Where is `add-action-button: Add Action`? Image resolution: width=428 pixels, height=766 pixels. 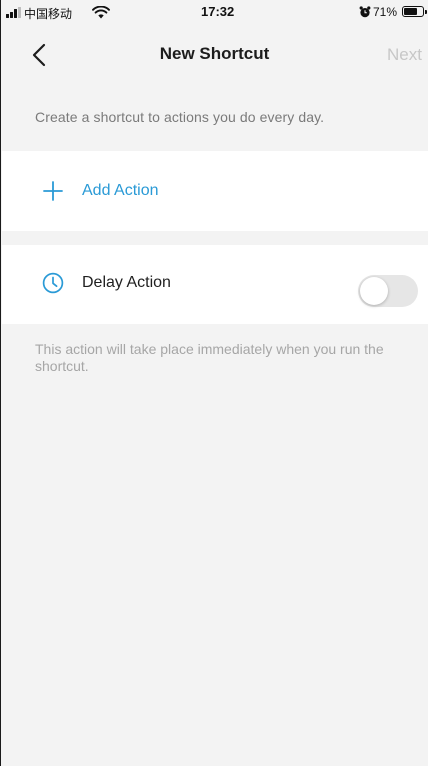
add-action-button: Add Action is located at coordinates (215, 191).